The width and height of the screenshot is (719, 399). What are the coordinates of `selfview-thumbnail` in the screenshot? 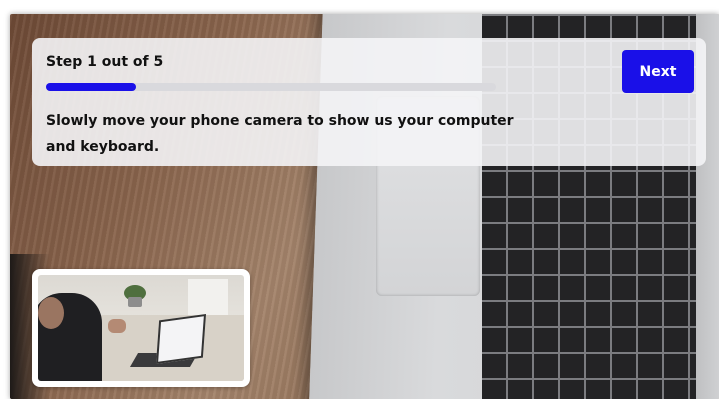 It's located at (141, 328).